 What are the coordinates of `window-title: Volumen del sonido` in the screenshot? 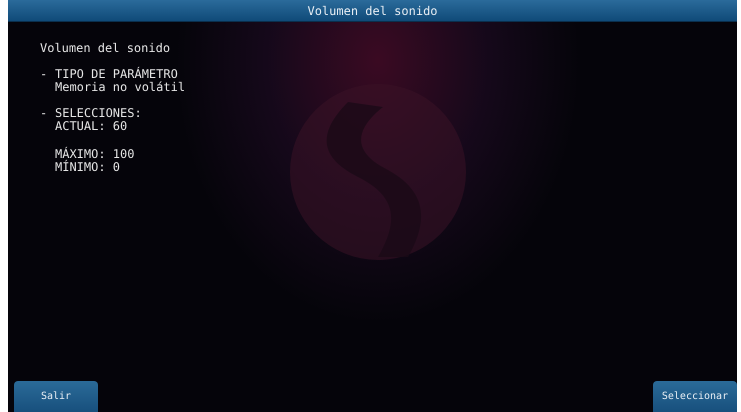 It's located at (372, 11).